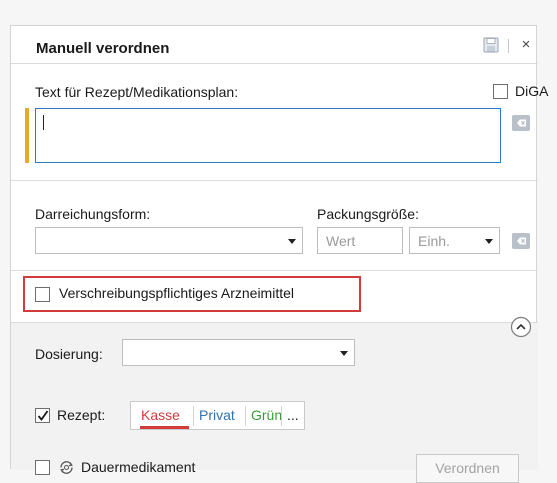 This screenshot has width=557, height=483. I want to click on clear-text-icon, so click(521, 123).